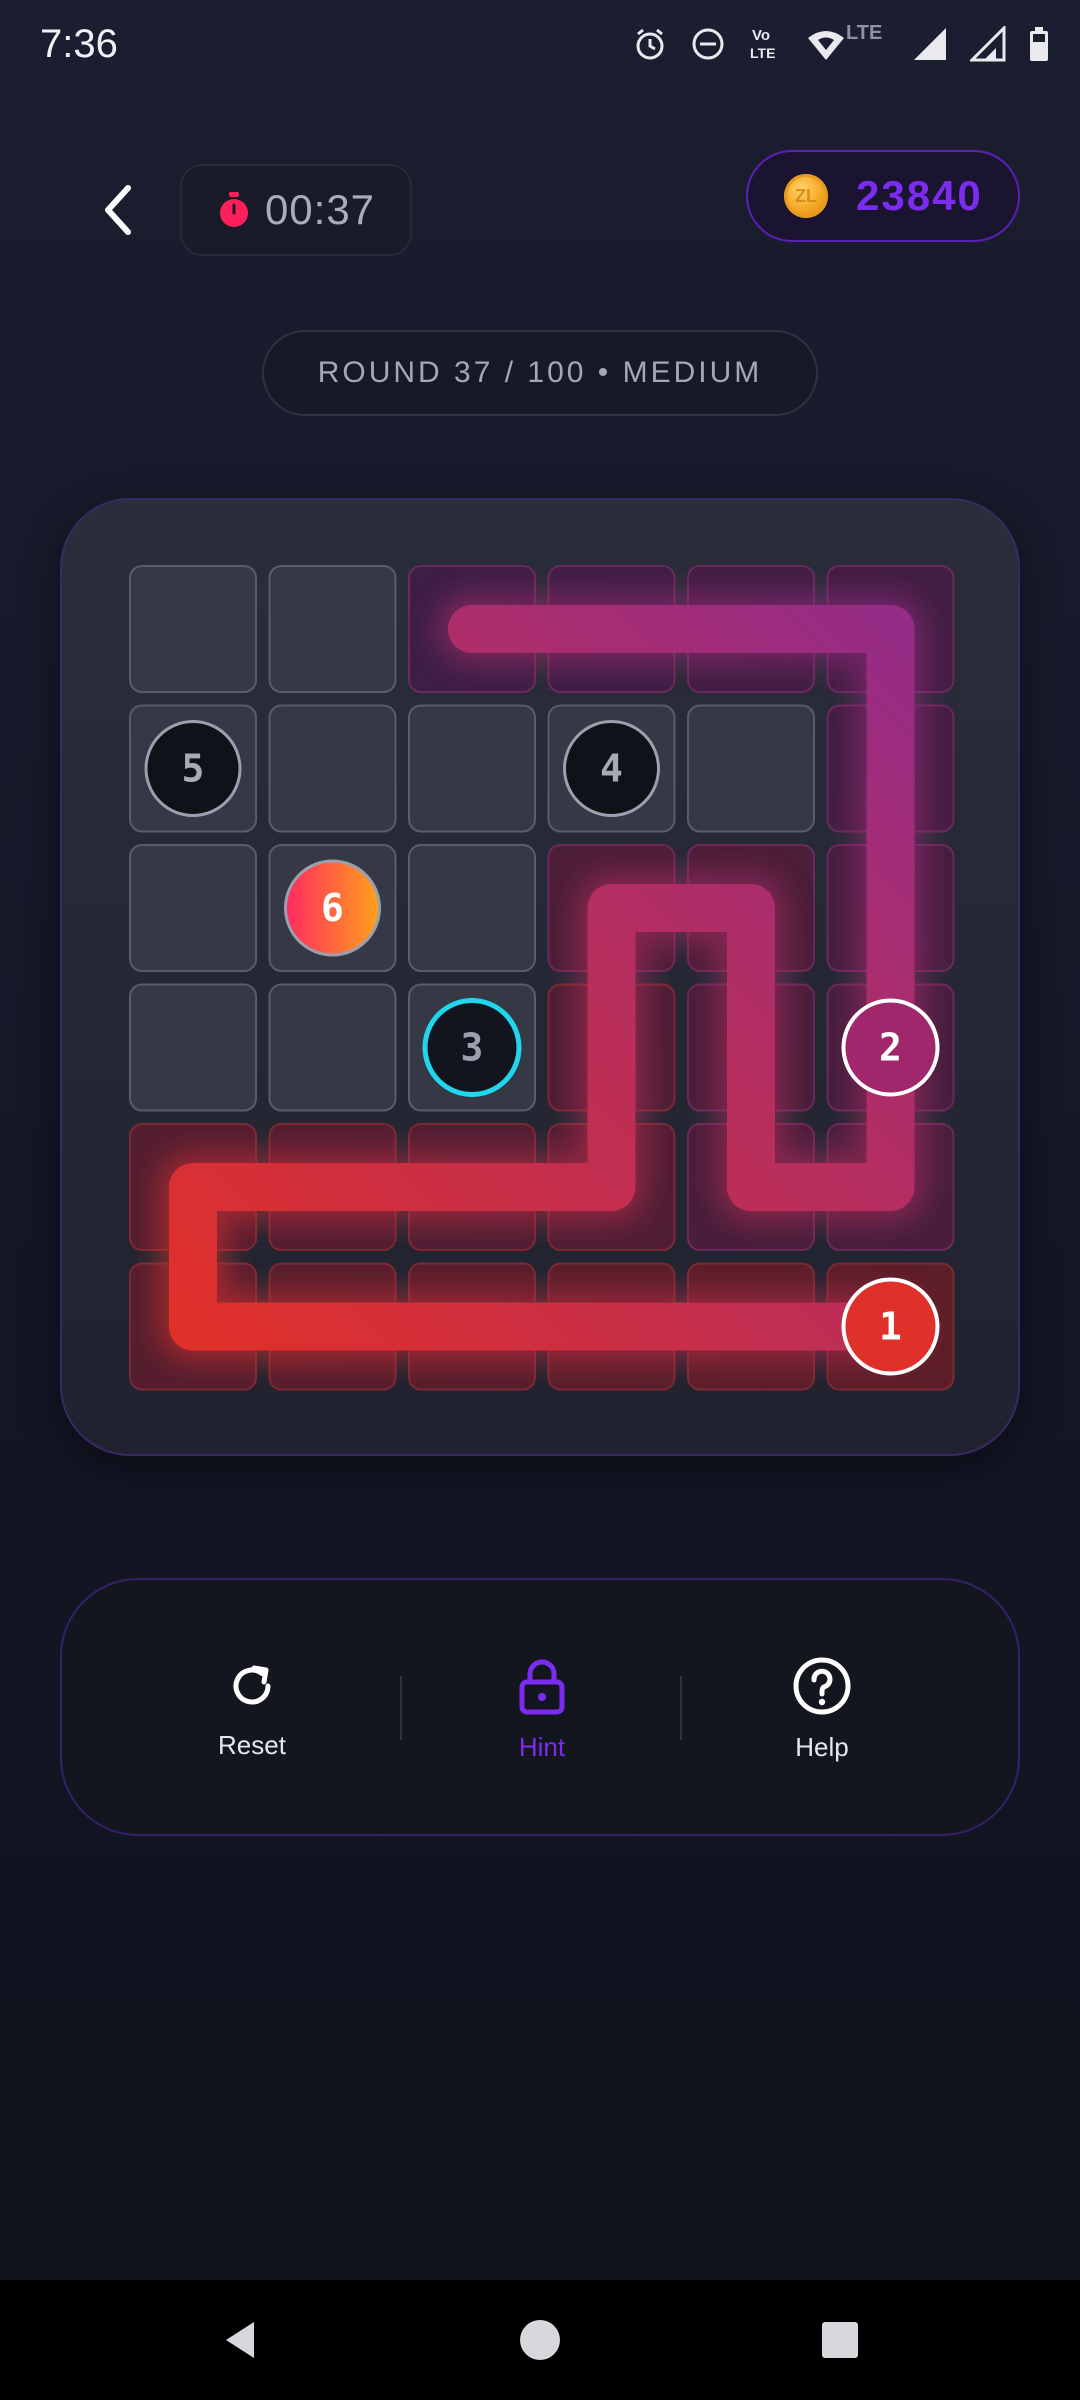 The width and height of the screenshot is (1080, 2400). What do you see at coordinates (826, 45) in the screenshot?
I see `wifi-icon` at bounding box center [826, 45].